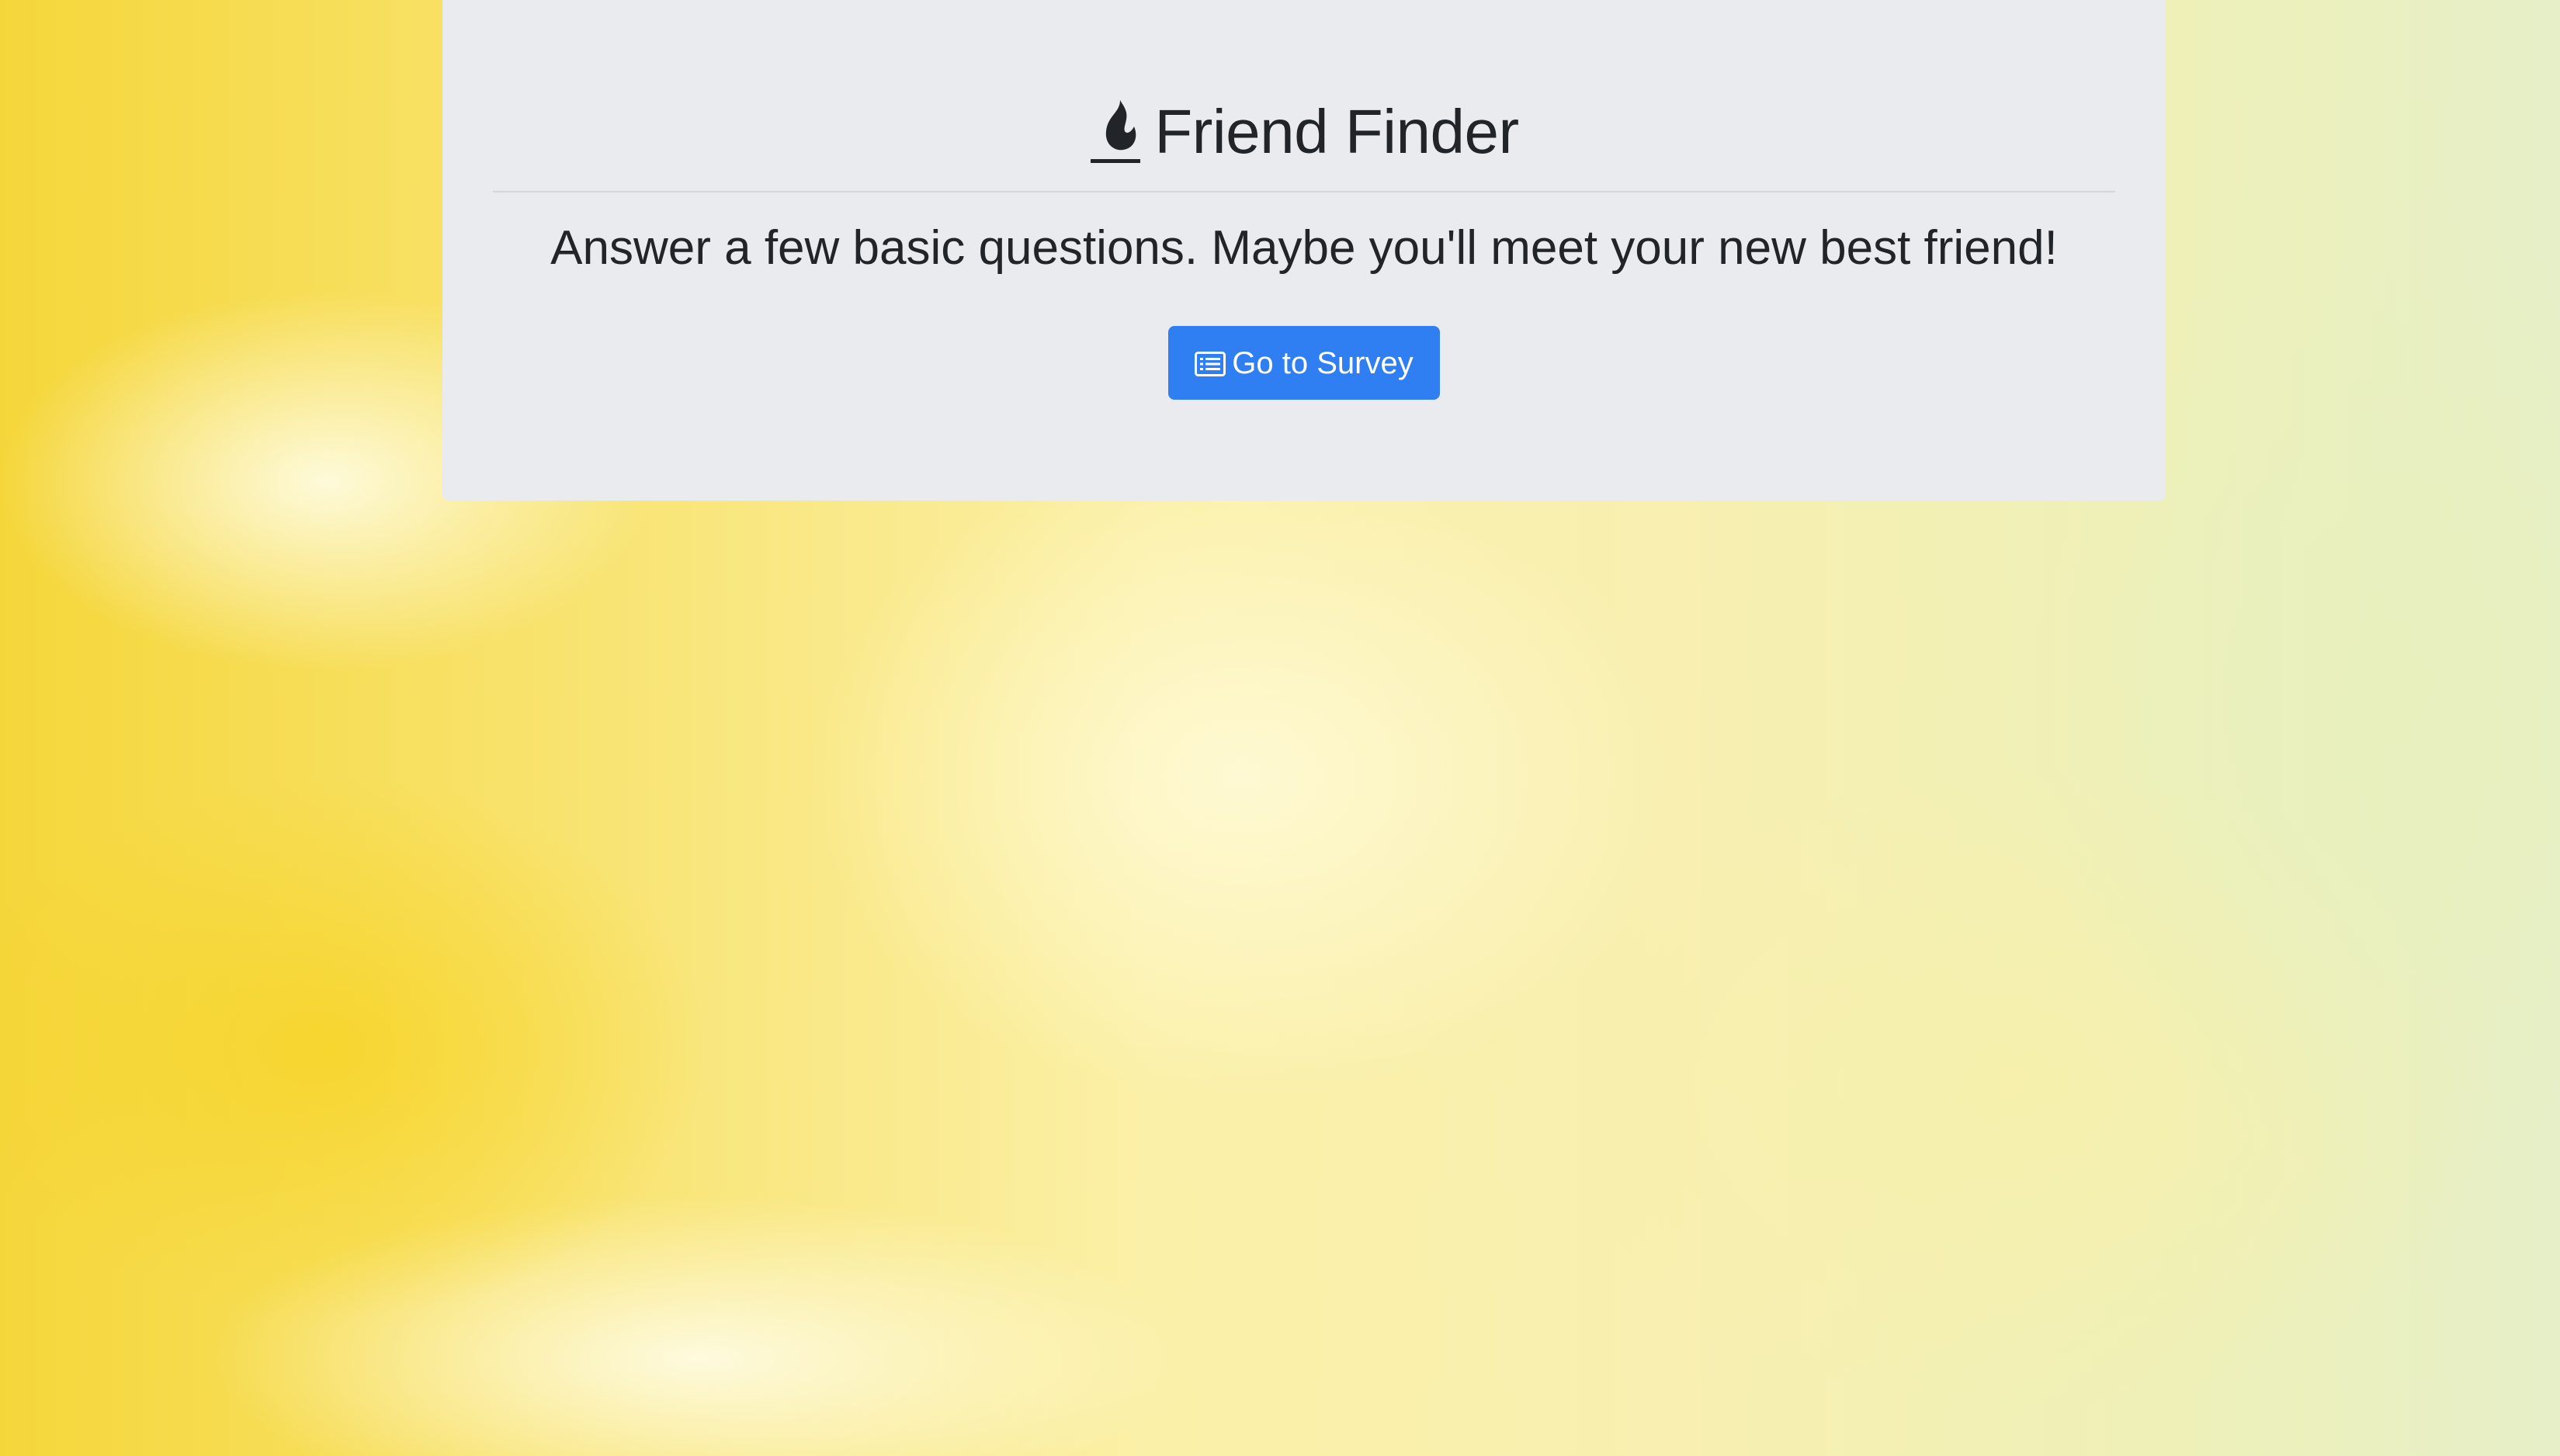 The width and height of the screenshot is (2560, 1456). I want to click on list-alt-icon, so click(1210, 364).